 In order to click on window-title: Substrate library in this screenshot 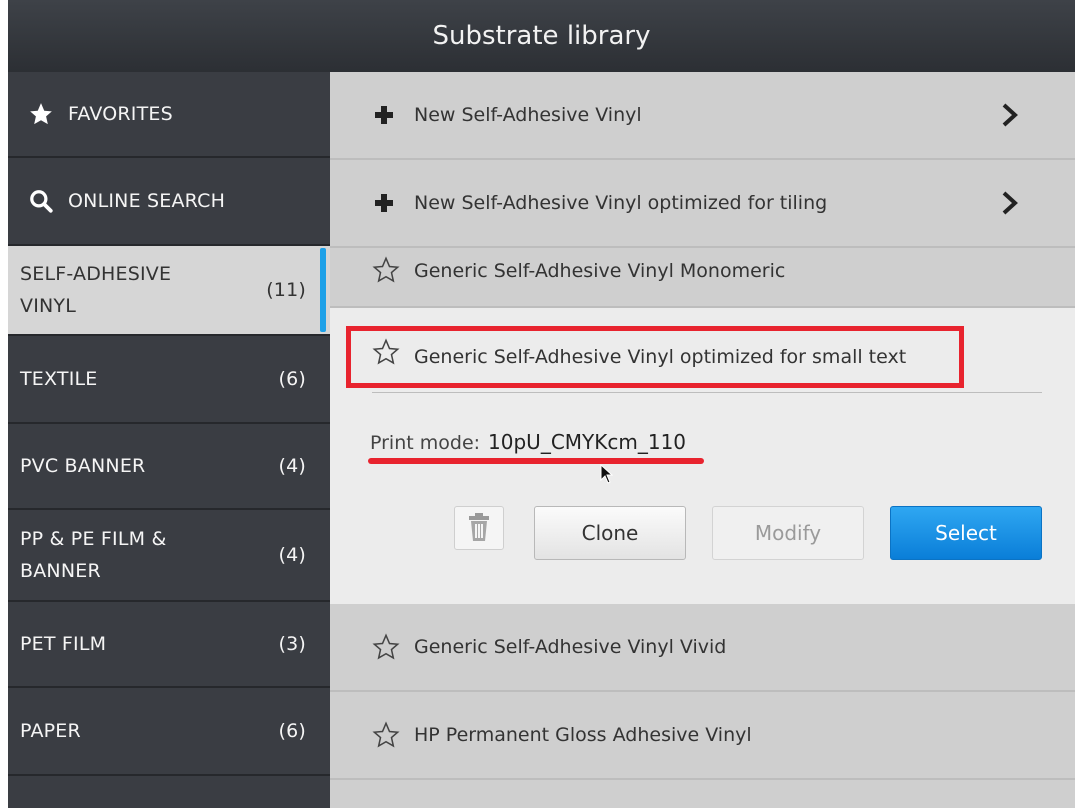, I will do `click(541, 36)`.